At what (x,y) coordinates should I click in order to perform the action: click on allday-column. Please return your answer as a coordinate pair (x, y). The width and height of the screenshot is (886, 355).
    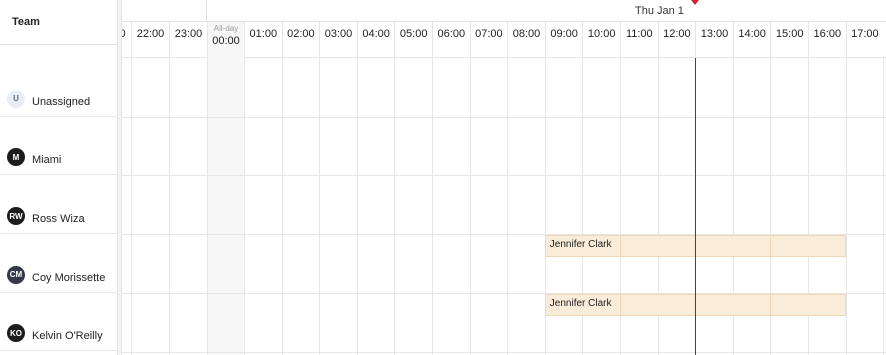
    Looking at the image, I should click on (225, 206).